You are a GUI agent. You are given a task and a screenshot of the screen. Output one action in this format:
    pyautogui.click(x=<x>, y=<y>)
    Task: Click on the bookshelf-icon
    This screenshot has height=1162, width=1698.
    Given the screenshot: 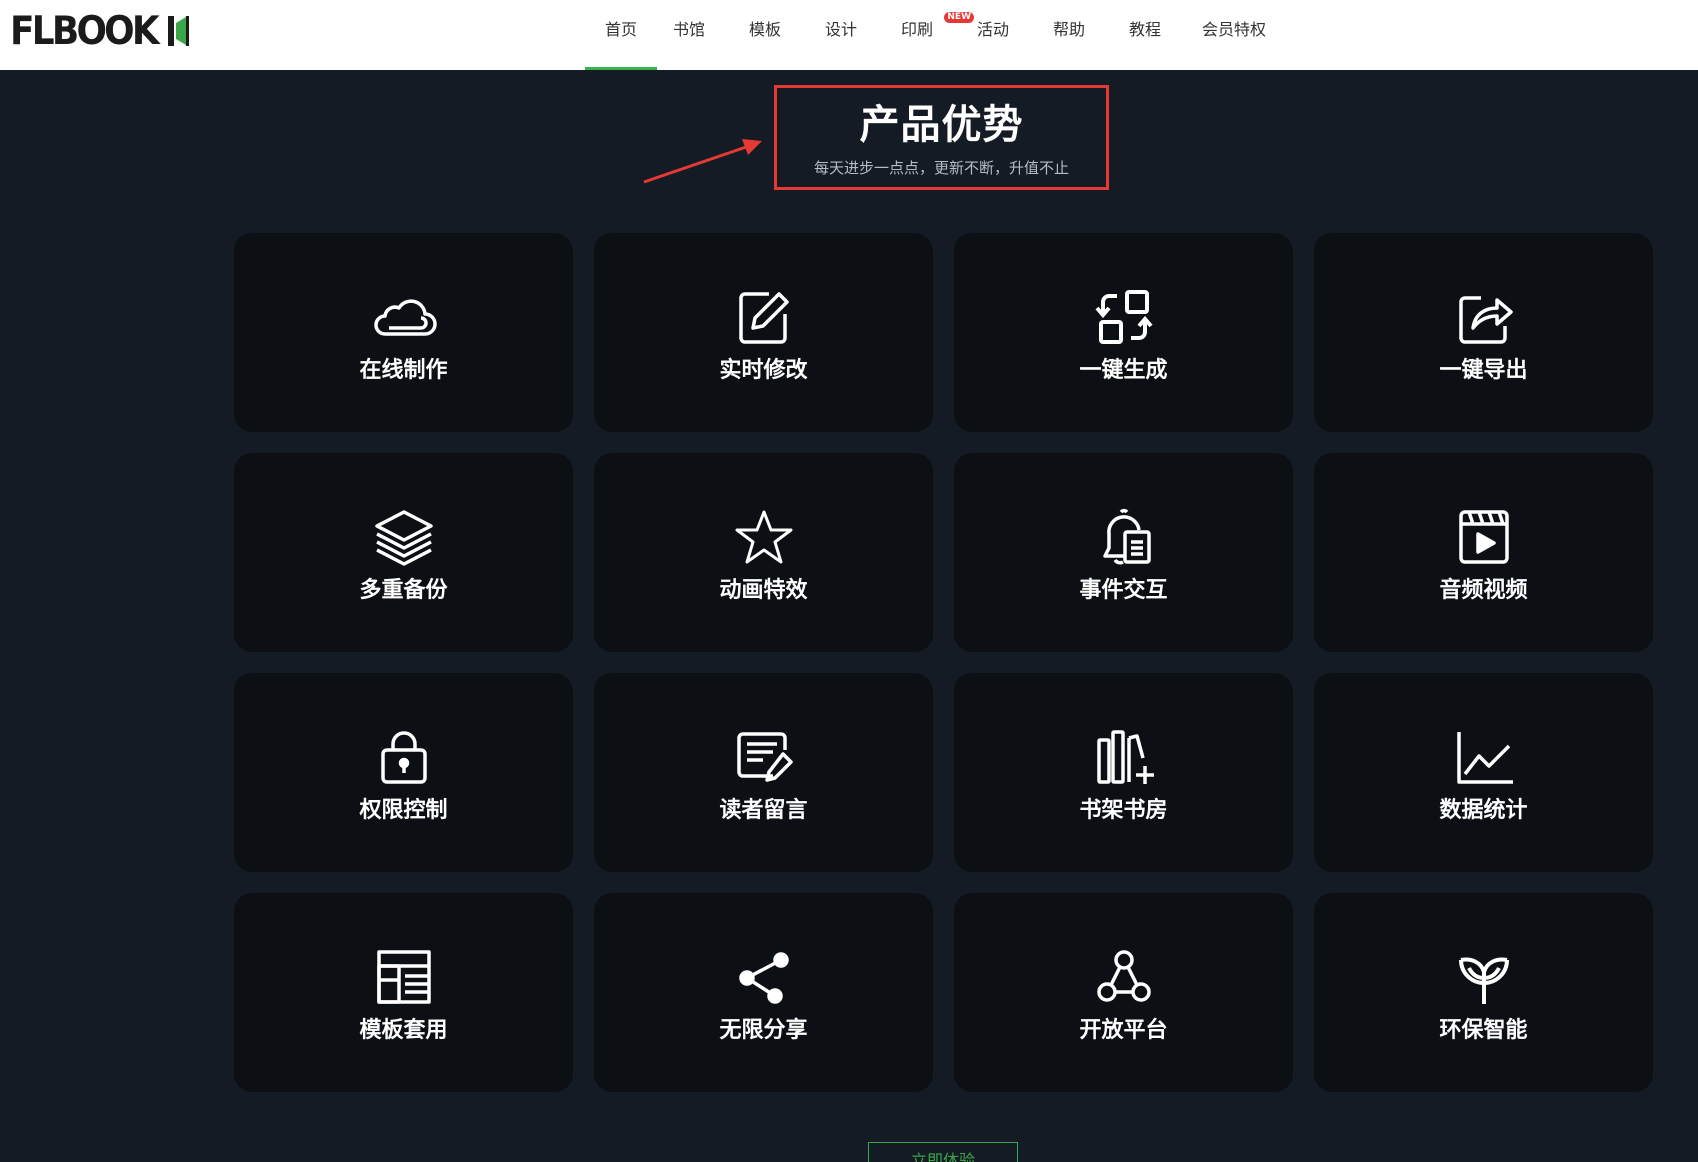 What is the action you would take?
    pyautogui.click(x=1124, y=757)
    